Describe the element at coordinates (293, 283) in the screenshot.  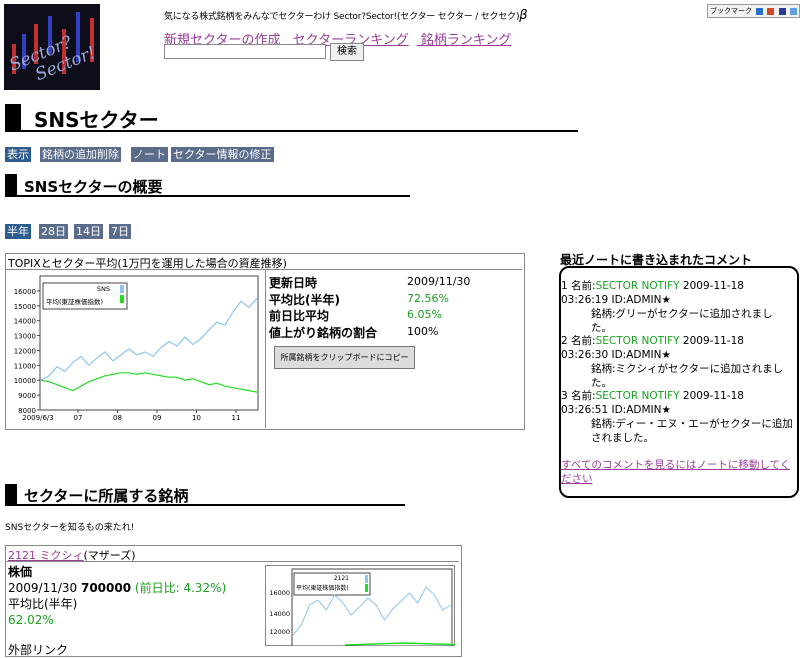
I see `stat-updated-label: 更新日時` at that location.